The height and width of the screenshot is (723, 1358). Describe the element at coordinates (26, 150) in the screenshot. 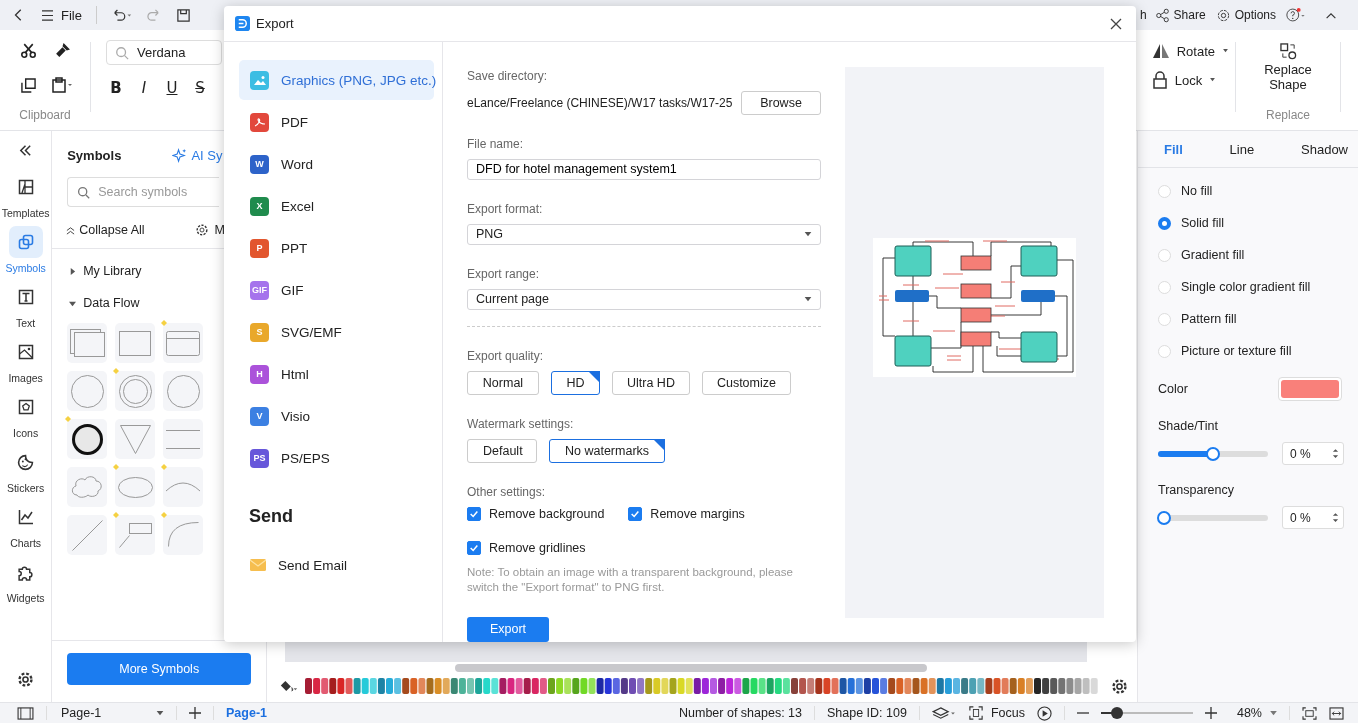

I see `collapse-panel-icon` at that location.